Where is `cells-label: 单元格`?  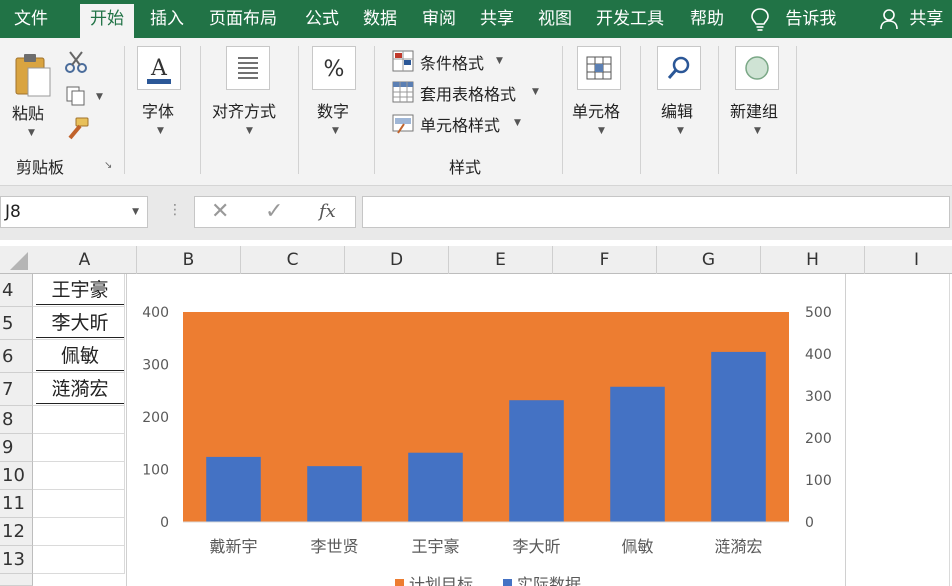 cells-label: 单元格 is located at coordinates (596, 111).